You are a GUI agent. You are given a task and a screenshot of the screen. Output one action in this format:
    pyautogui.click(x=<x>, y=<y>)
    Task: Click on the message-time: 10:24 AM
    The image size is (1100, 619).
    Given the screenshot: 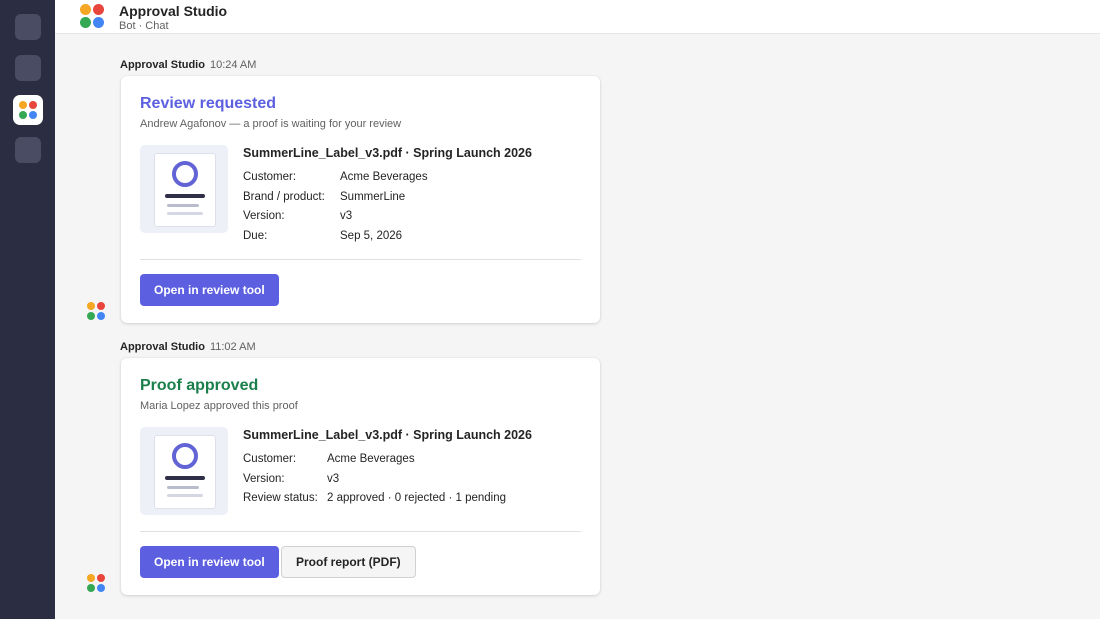 What is the action you would take?
    pyautogui.click(x=233, y=65)
    